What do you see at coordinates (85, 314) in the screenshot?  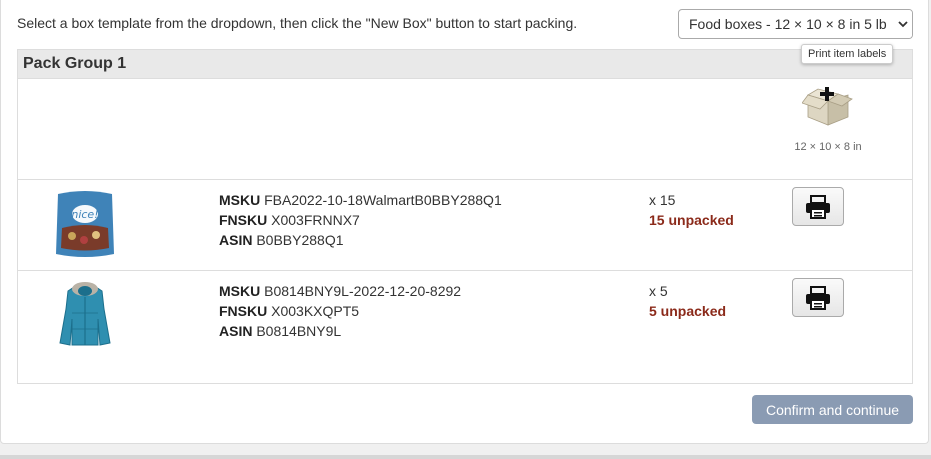 I see `blue-jacket-product-image` at bounding box center [85, 314].